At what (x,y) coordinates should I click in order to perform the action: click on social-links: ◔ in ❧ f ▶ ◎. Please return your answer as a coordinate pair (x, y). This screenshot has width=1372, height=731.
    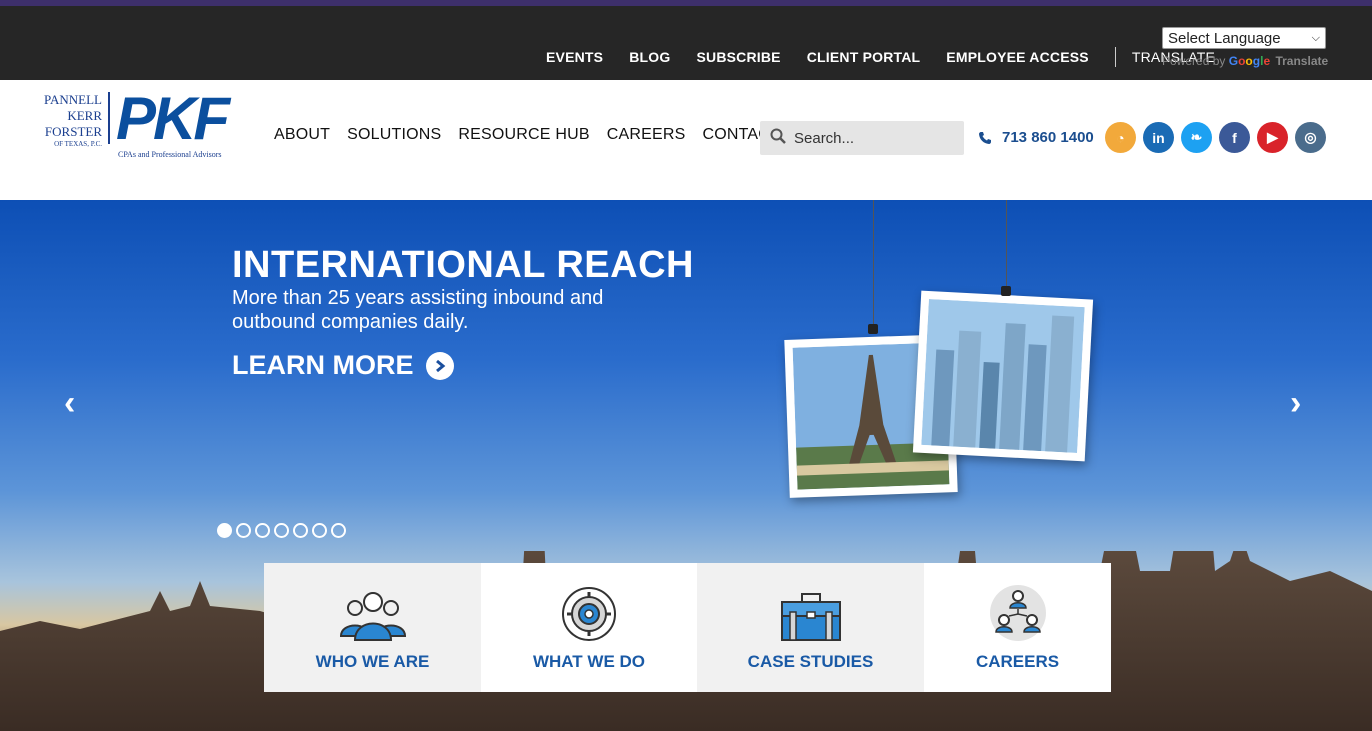
    Looking at the image, I should click on (1219, 137).